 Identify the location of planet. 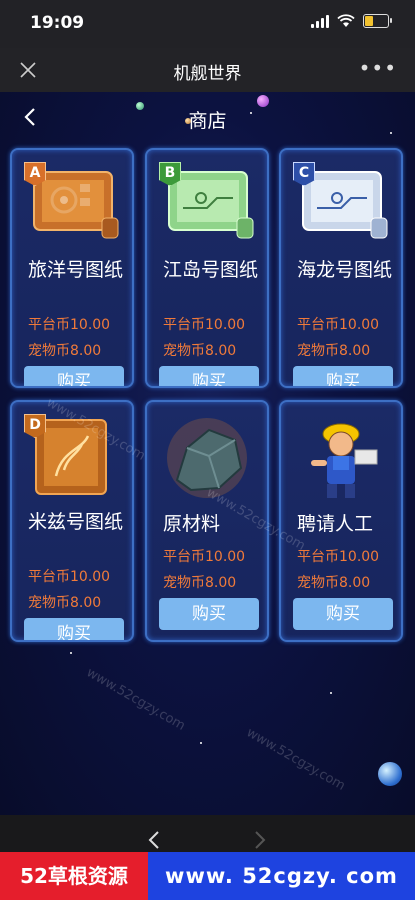
(390, 774).